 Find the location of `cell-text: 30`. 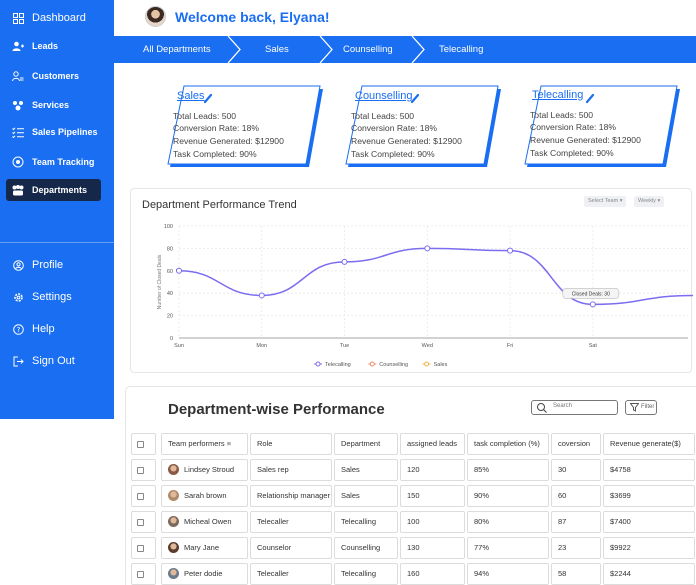

cell-text: 30 is located at coordinates (562, 469).